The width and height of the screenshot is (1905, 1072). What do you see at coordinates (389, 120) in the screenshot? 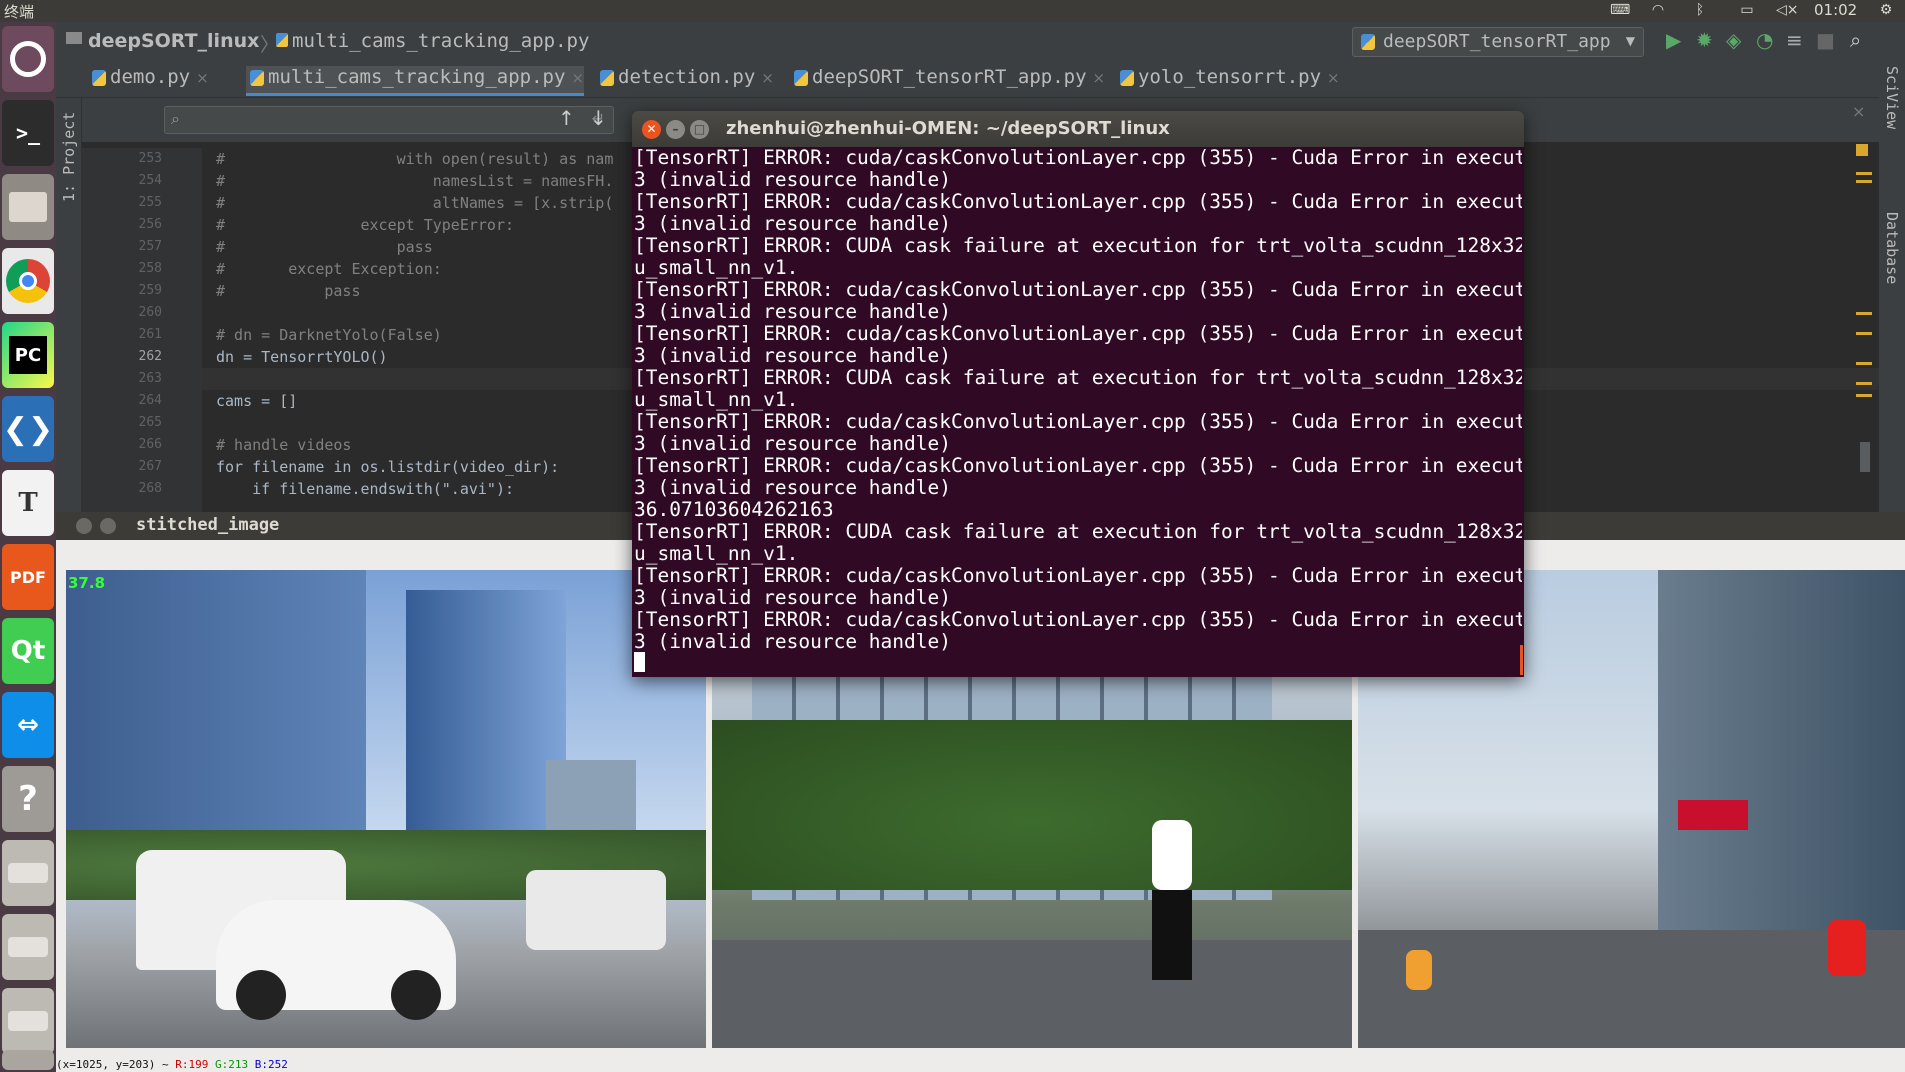
I see `search-input: ⌕ ↵` at bounding box center [389, 120].